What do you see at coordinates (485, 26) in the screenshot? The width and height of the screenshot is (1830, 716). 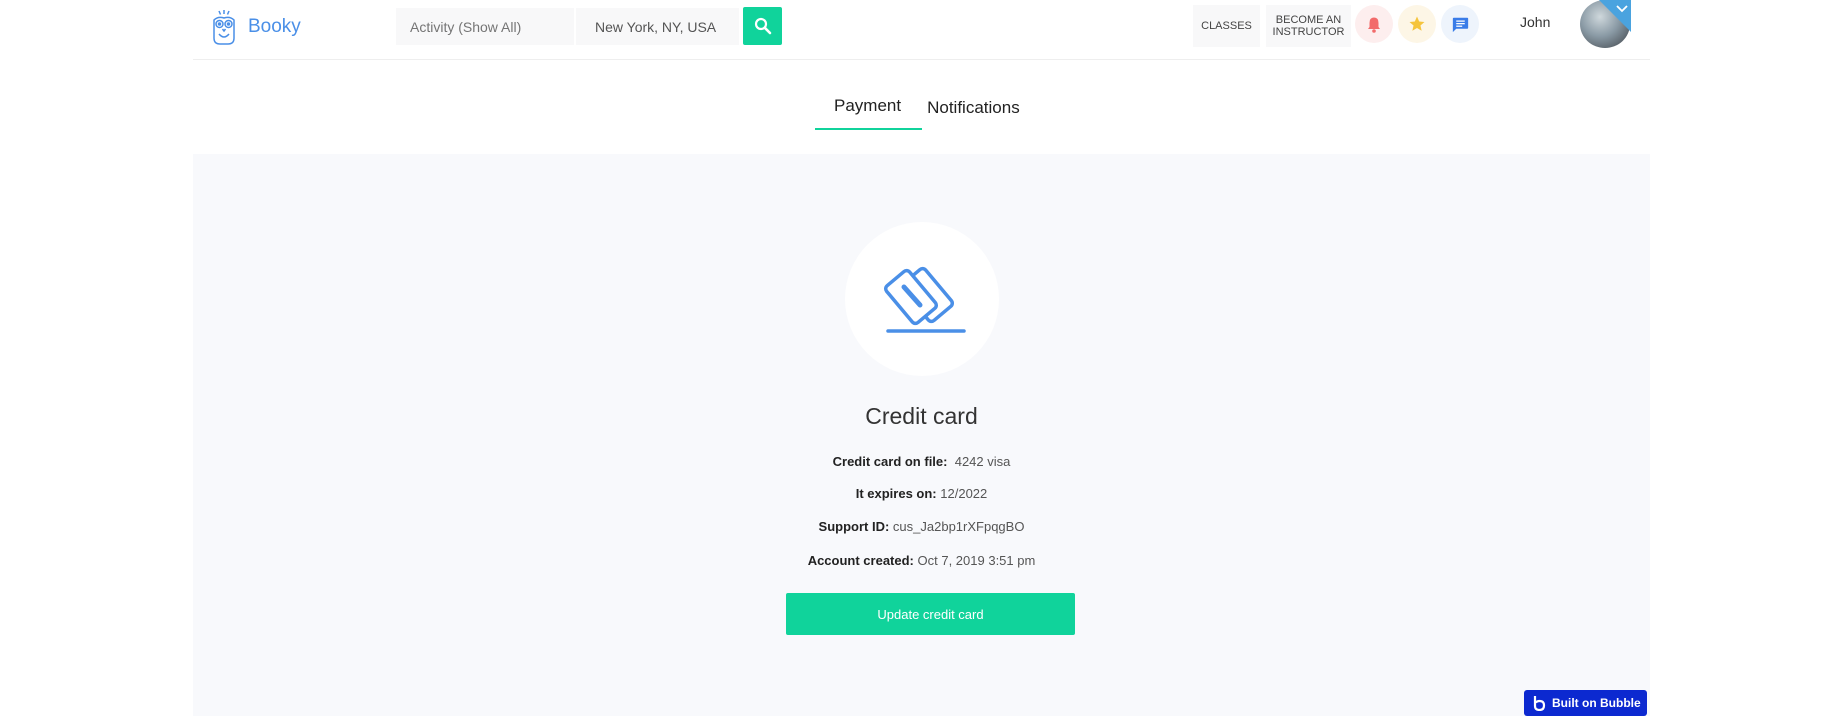 I see `activity-search-input` at bounding box center [485, 26].